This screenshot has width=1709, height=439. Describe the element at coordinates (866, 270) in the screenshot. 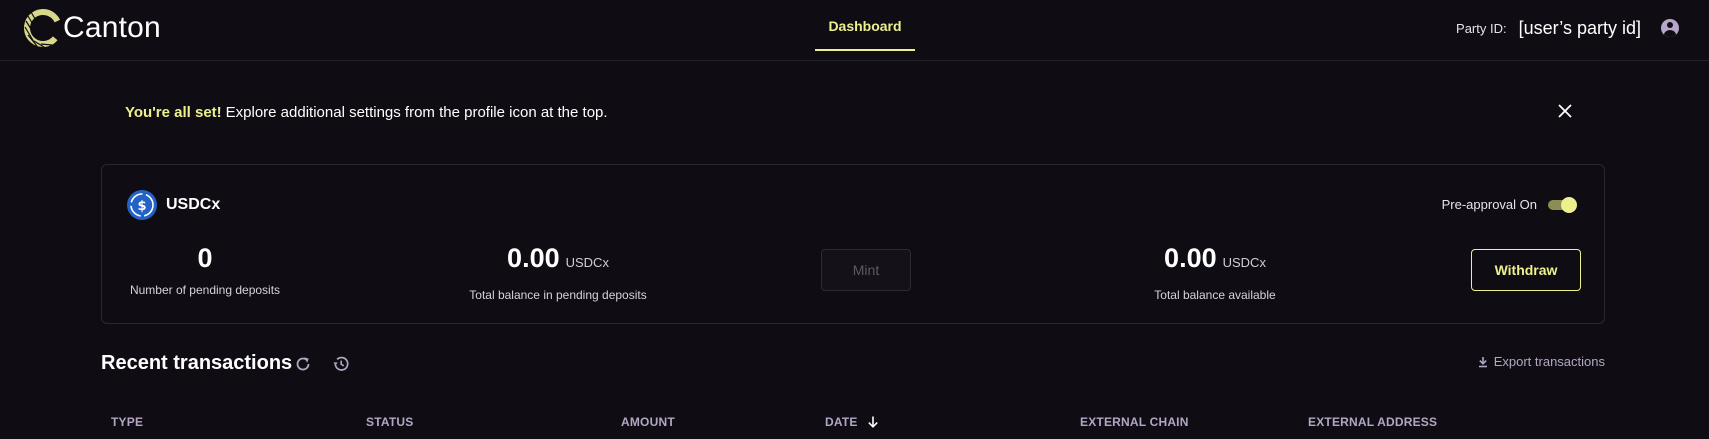

I see `mint-button: Mint` at that location.